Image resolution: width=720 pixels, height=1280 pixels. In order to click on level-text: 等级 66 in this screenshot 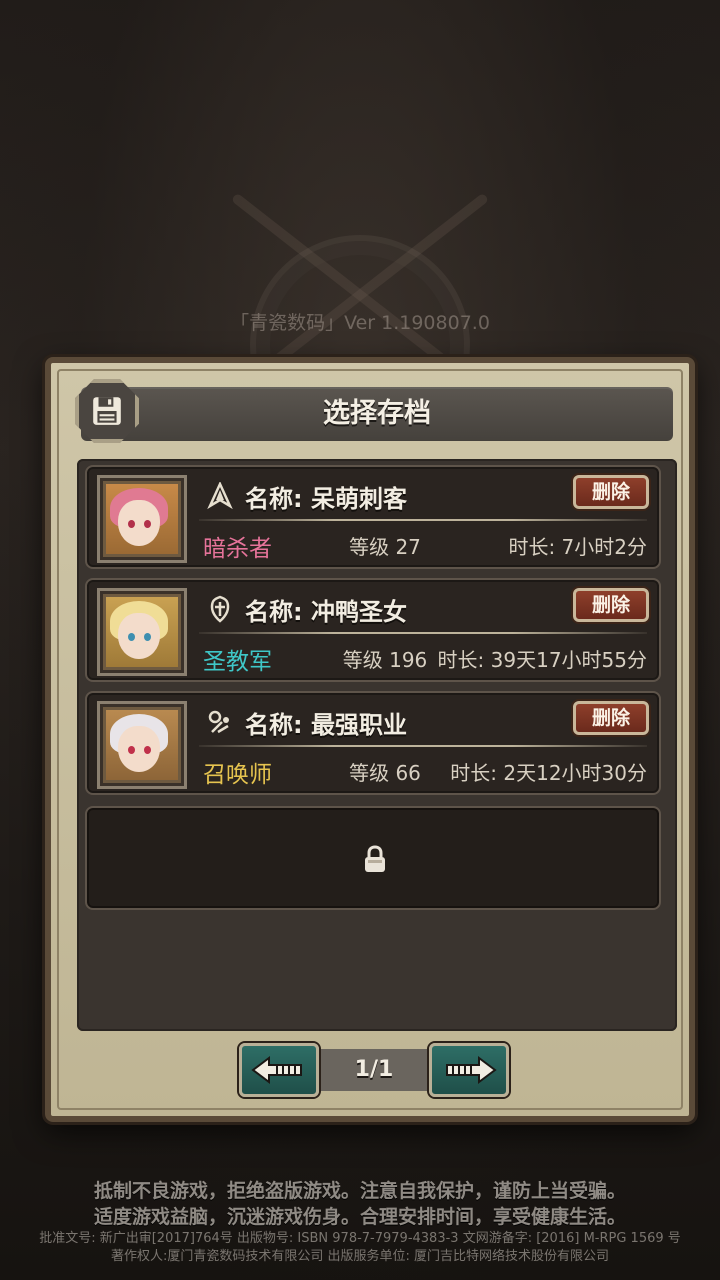, I will do `click(385, 773)`.